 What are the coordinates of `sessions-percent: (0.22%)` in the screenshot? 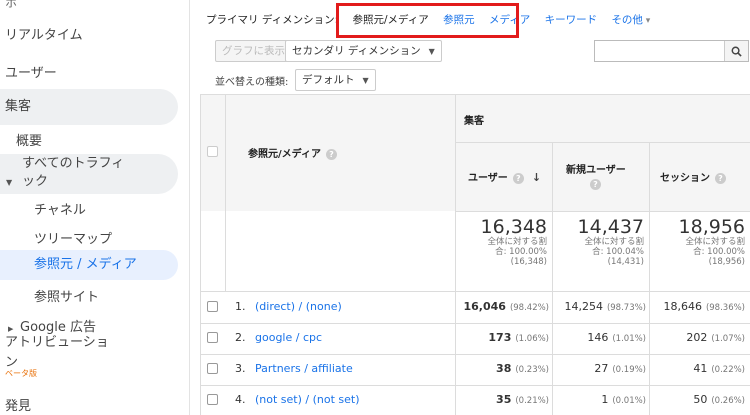 It's located at (728, 370).